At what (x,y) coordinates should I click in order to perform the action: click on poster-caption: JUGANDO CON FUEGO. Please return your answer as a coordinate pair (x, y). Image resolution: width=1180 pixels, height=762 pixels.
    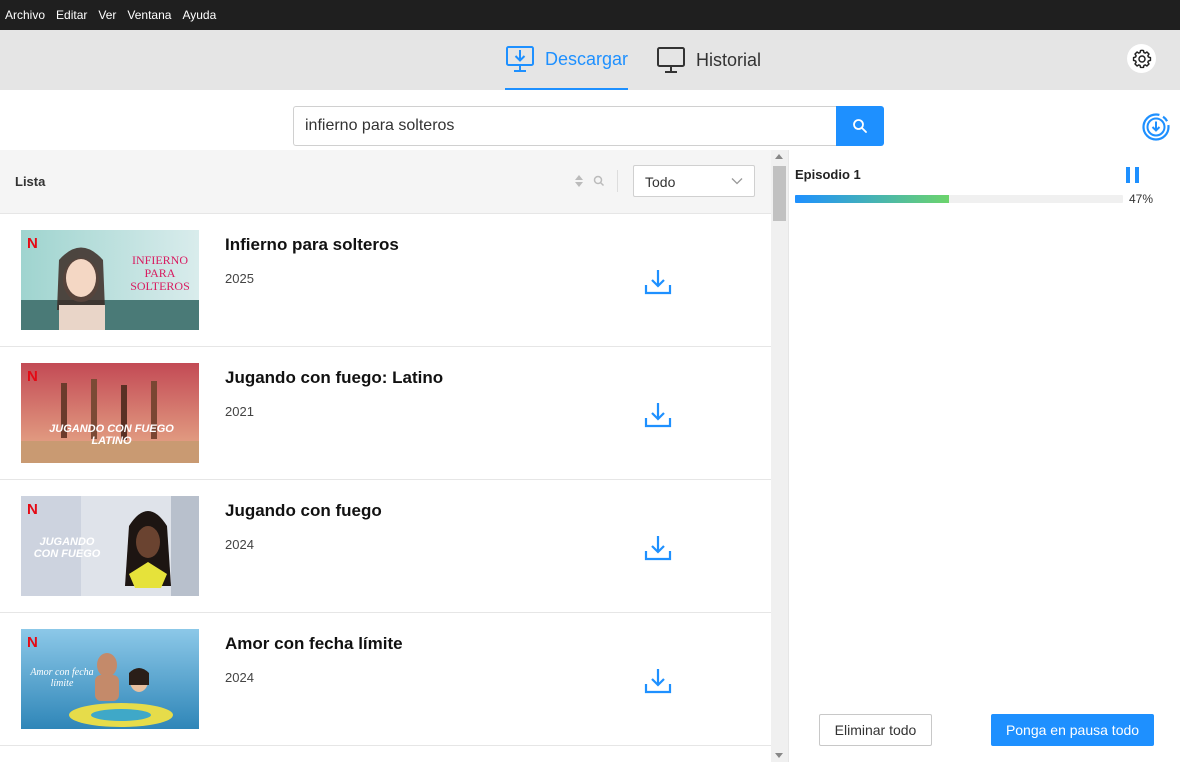
    Looking at the image, I should click on (67, 548).